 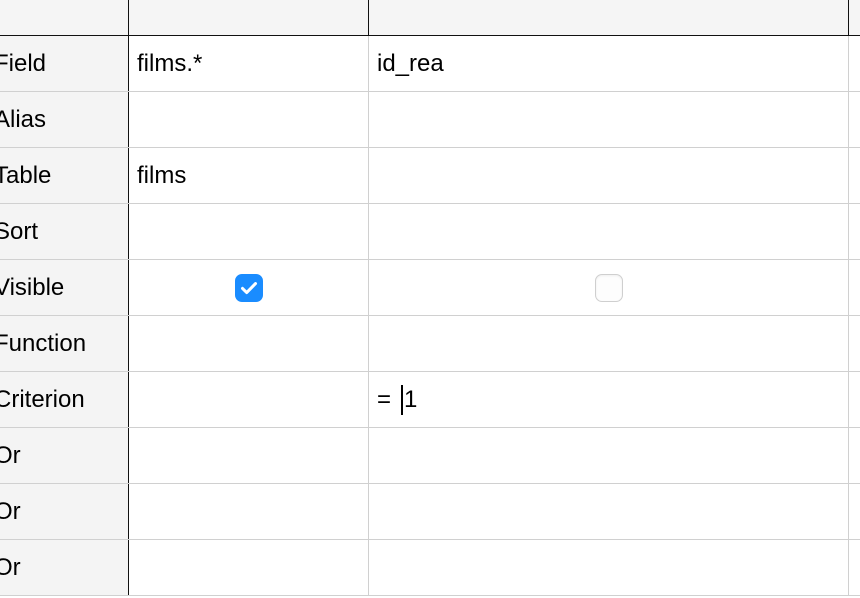 What do you see at coordinates (609, 399) in the screenshot?
I see `cell-criterion-col2: = 1` at bounding box center [609, 399].